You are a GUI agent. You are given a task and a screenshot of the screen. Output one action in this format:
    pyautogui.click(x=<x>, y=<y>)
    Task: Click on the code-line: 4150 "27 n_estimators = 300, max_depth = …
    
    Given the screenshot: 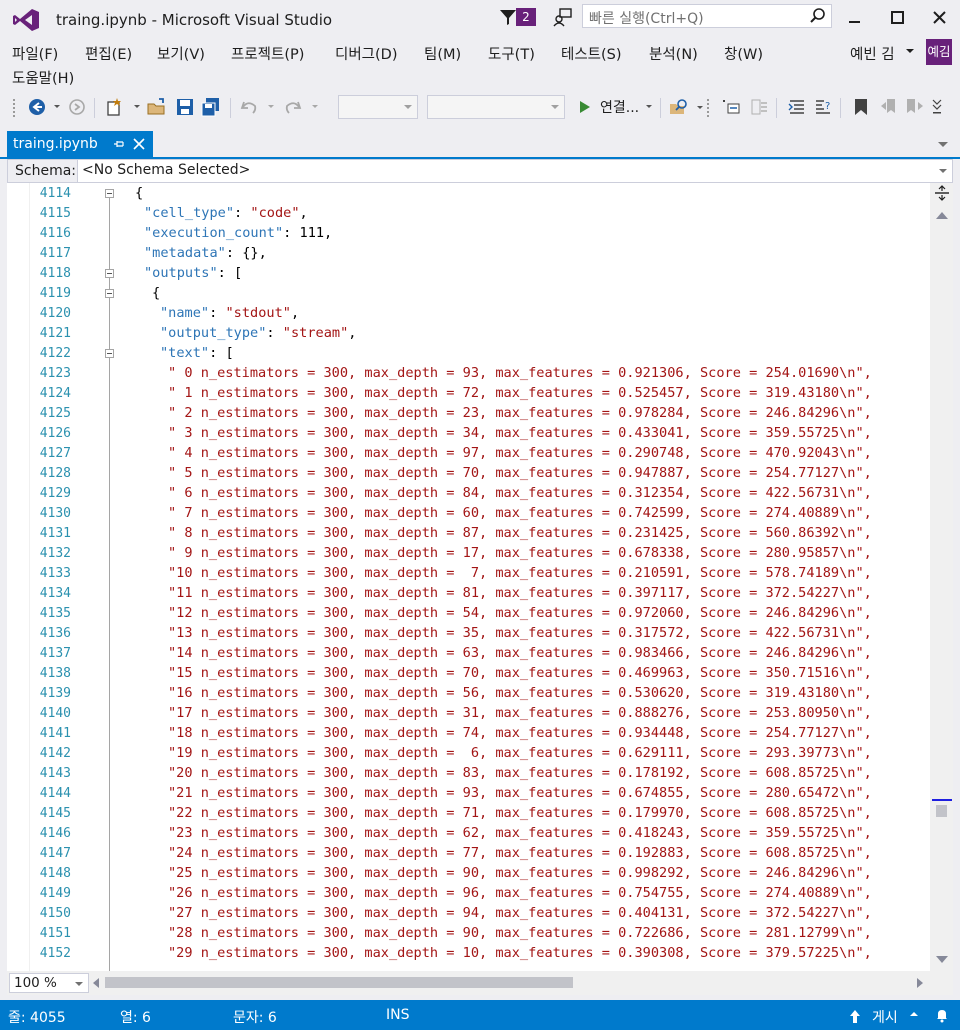 What is the action you would take?
    pyautogui.click(x=468, y=914)
    